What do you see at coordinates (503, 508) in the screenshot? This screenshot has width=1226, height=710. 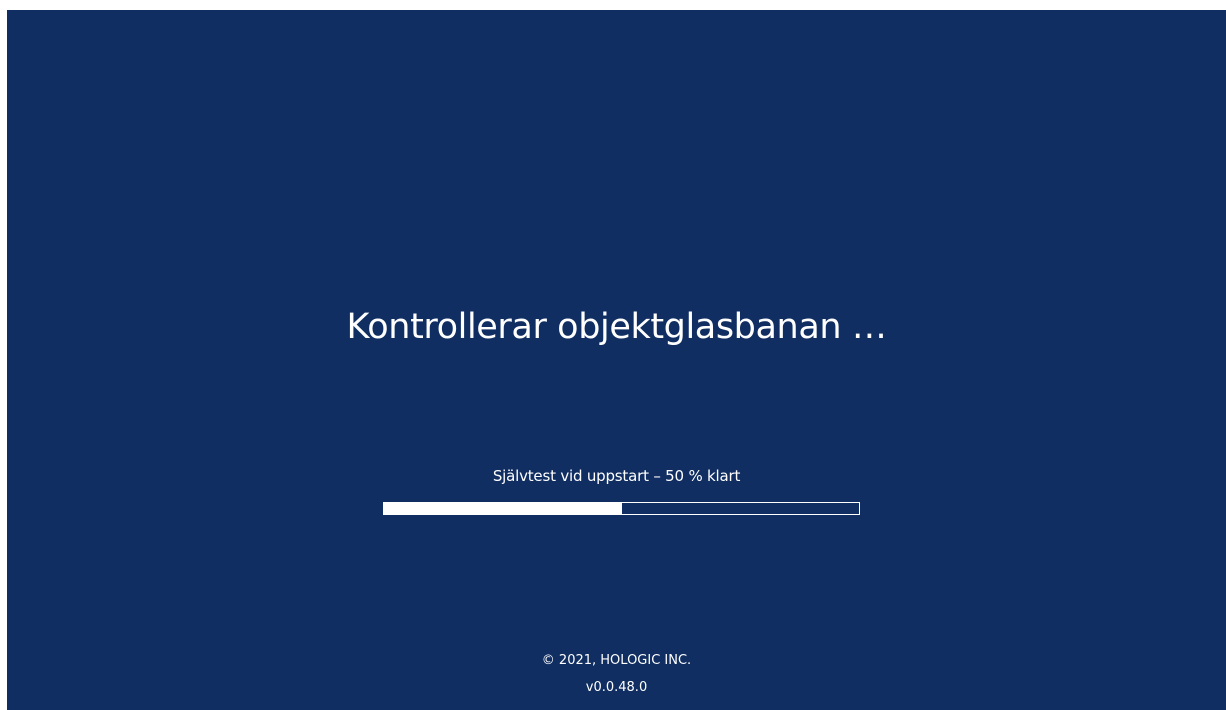 I see `progress-bar-fill` at bounding box center [503, 508].